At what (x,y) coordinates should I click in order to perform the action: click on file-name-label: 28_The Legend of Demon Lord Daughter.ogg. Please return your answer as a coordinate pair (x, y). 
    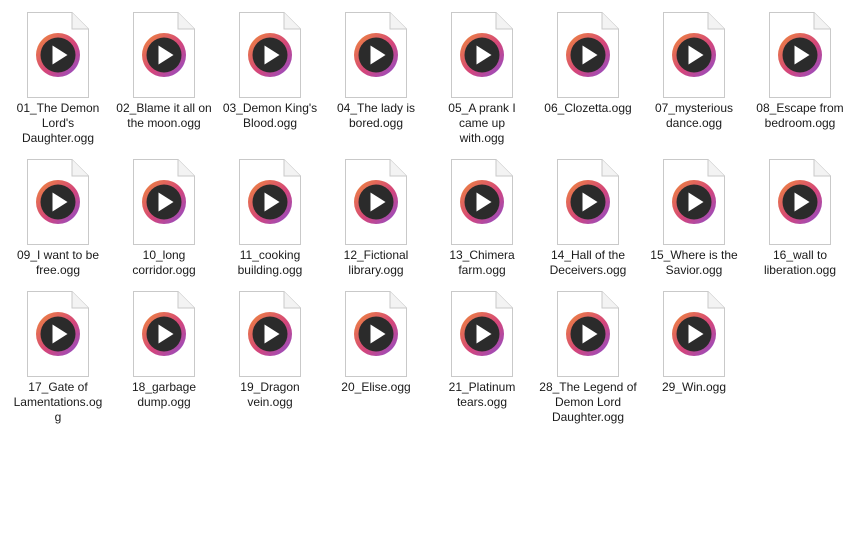
    Looking at the image, I should click on (588, 402).